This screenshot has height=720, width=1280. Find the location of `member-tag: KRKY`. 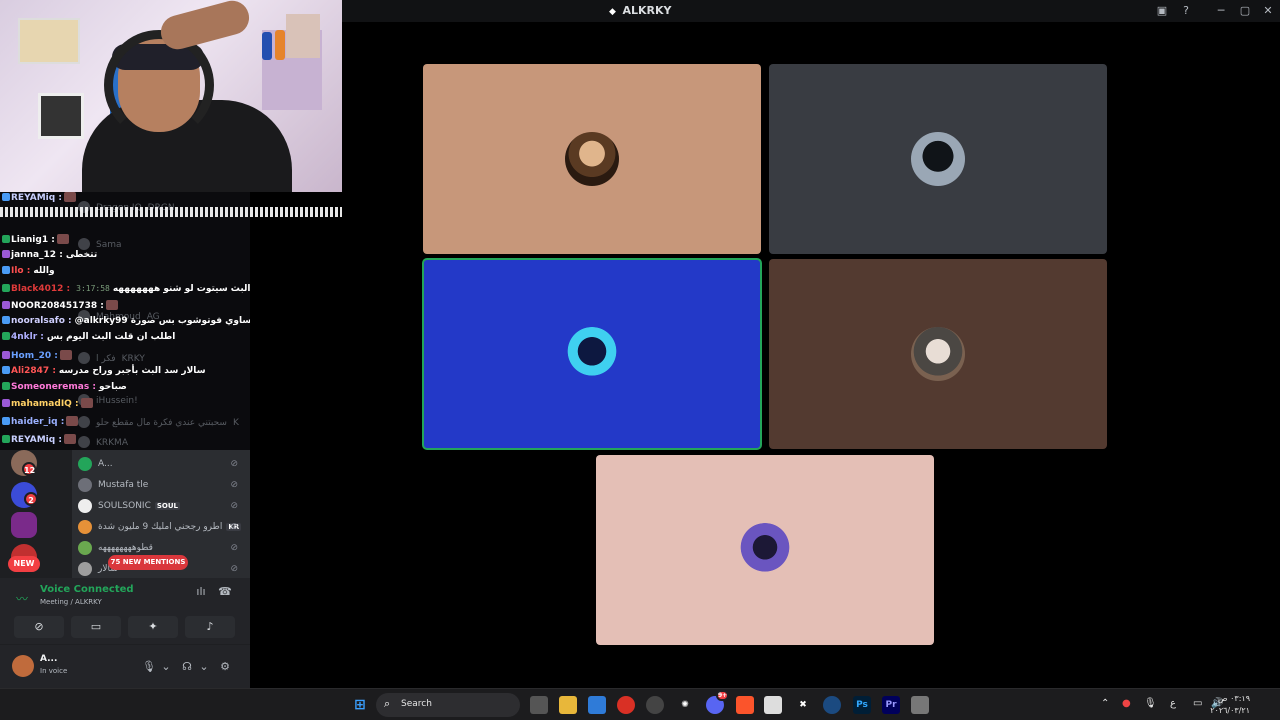

member-tag: KRKY is located at coordinates (133, 359).